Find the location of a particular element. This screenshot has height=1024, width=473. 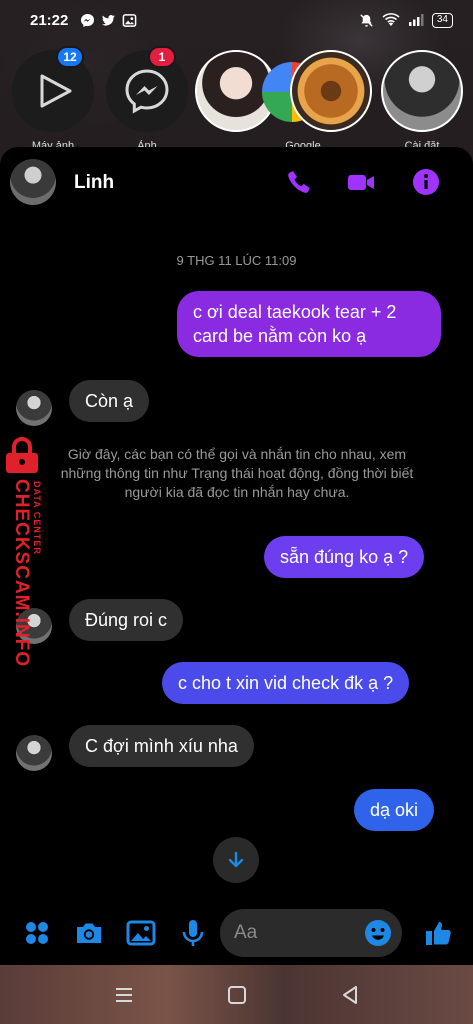

contact-name: Linh is located at coordinates (94, 183).